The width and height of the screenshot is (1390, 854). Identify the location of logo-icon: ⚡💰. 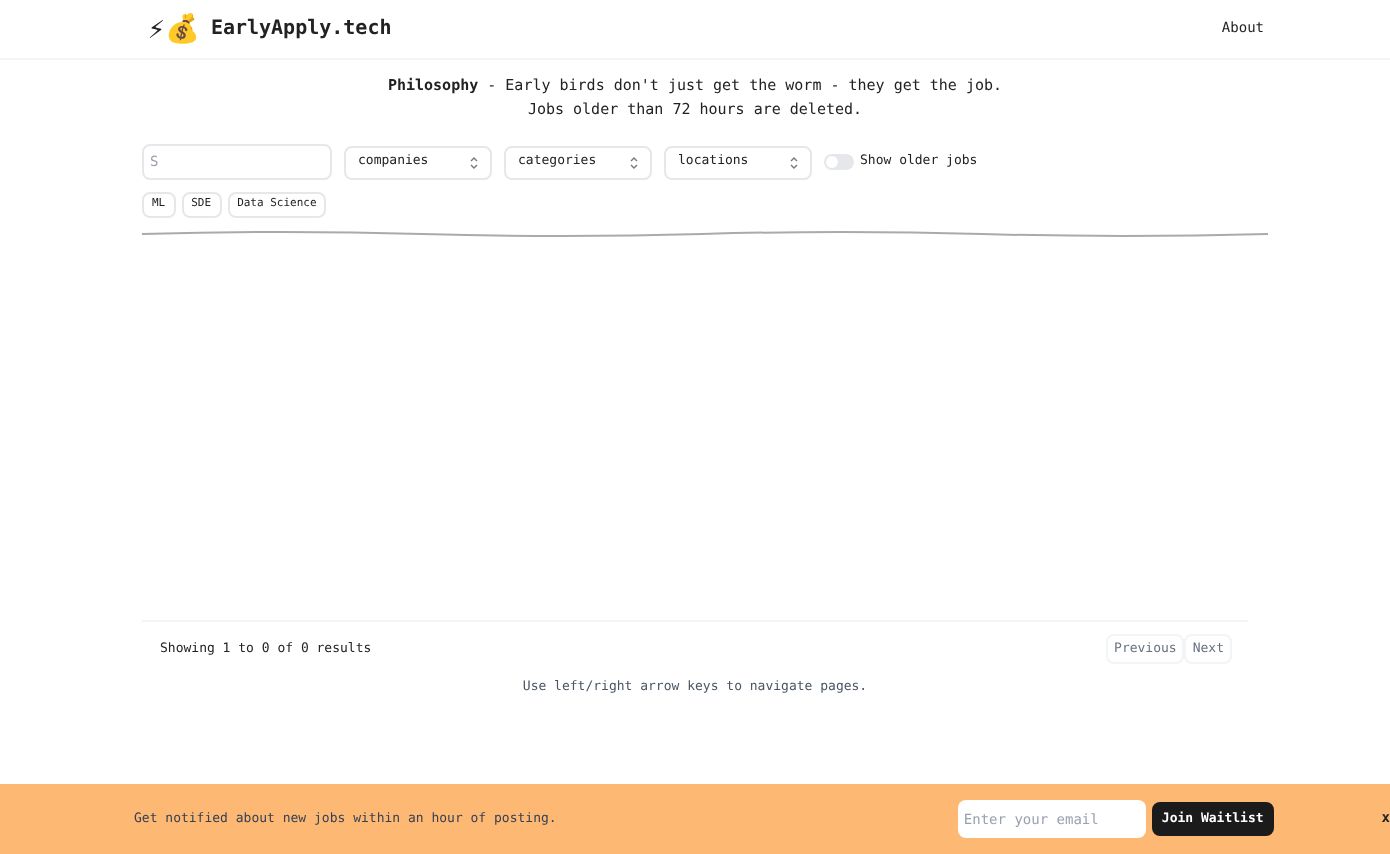
(173, 29).